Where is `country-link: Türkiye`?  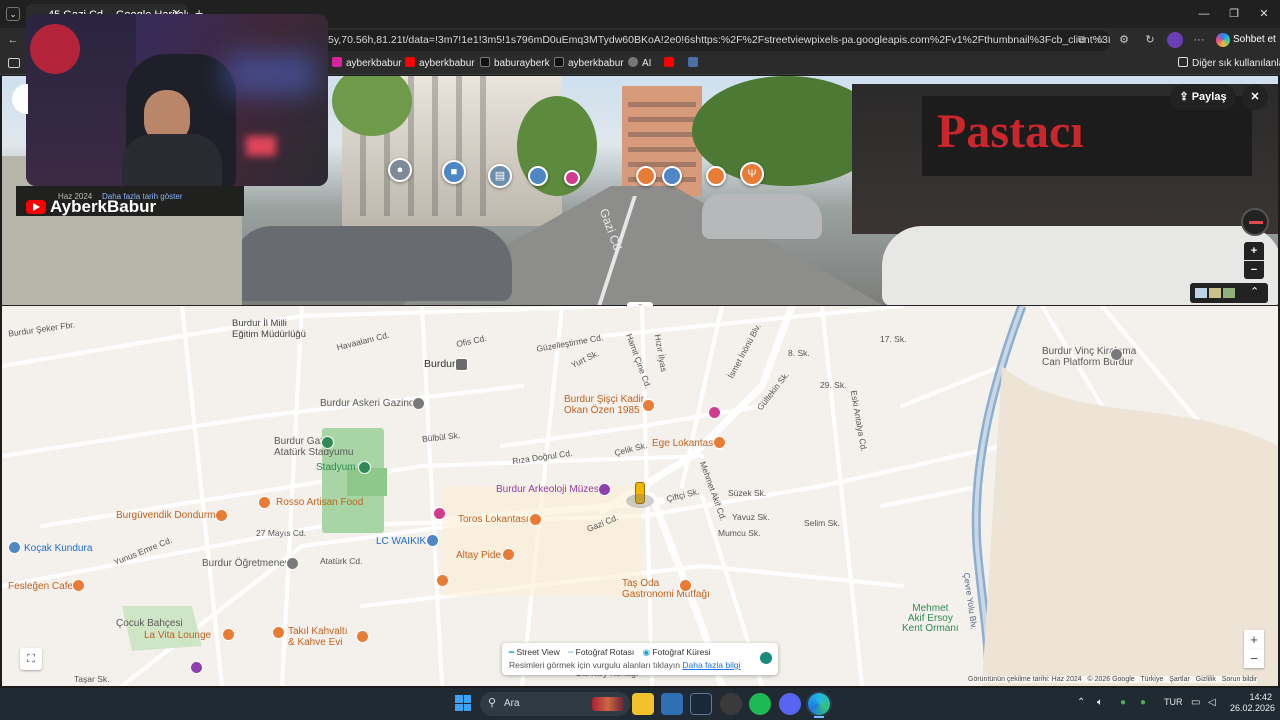 country-link: Türkiye is located at coordinates (1151, 679).